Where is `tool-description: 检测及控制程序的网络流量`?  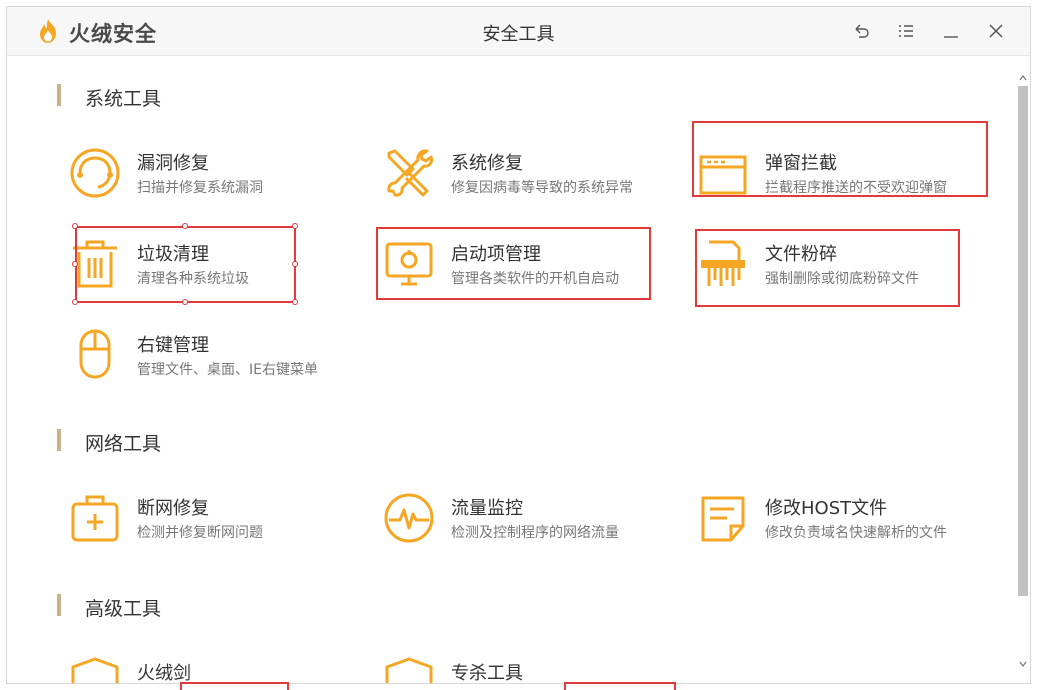 tool-description: 检测及控制程序的网络流量 is located at coordinates (535, 533).